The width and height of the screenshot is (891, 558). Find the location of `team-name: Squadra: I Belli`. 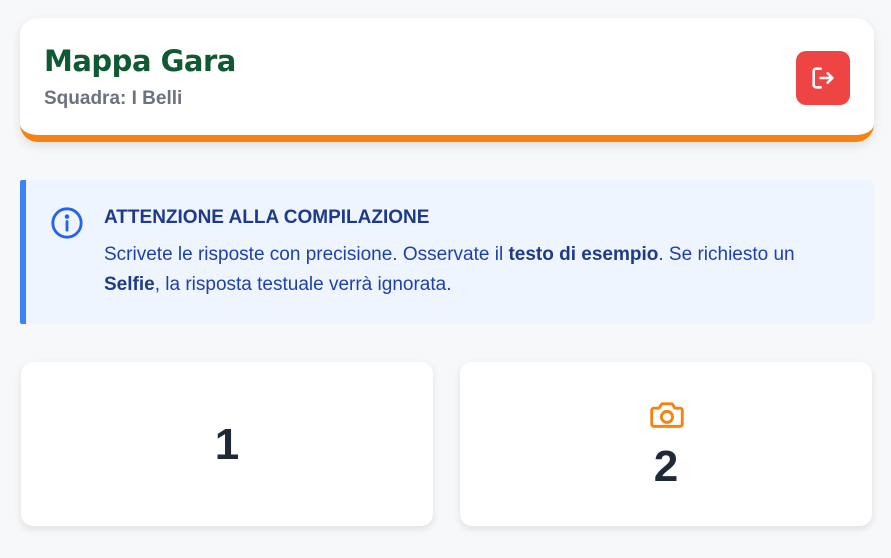

team-name: Squadra: I Belli is located at coordinates (113, 98).